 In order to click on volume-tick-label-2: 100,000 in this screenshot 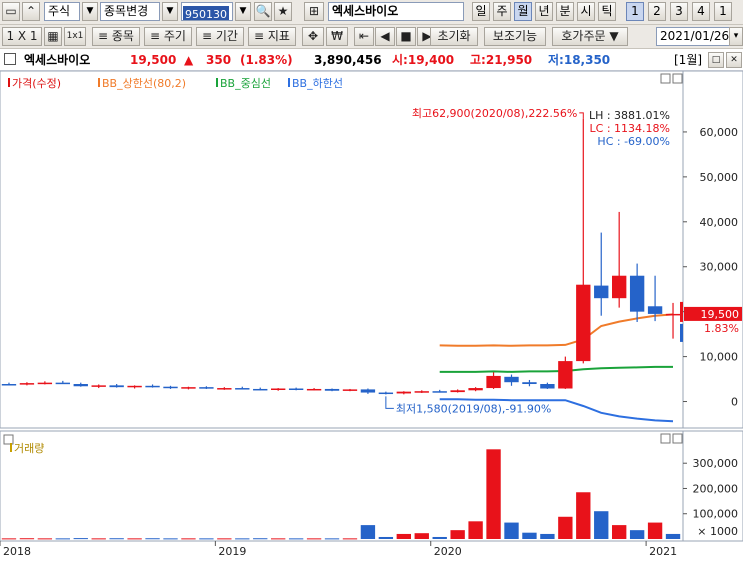, I will do `click(716, 514)`.